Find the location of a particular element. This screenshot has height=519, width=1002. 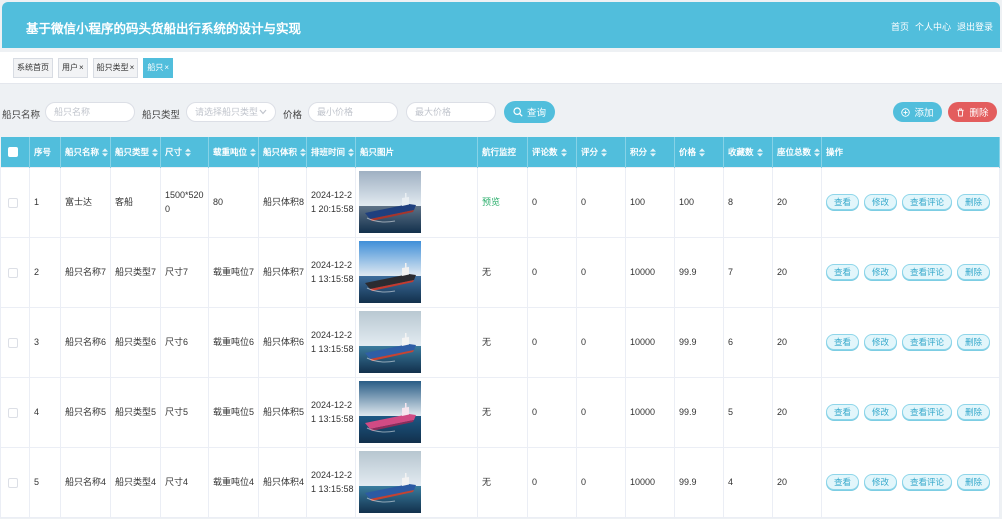

cell-name: 富士达 is located at coordinates (85, 202).